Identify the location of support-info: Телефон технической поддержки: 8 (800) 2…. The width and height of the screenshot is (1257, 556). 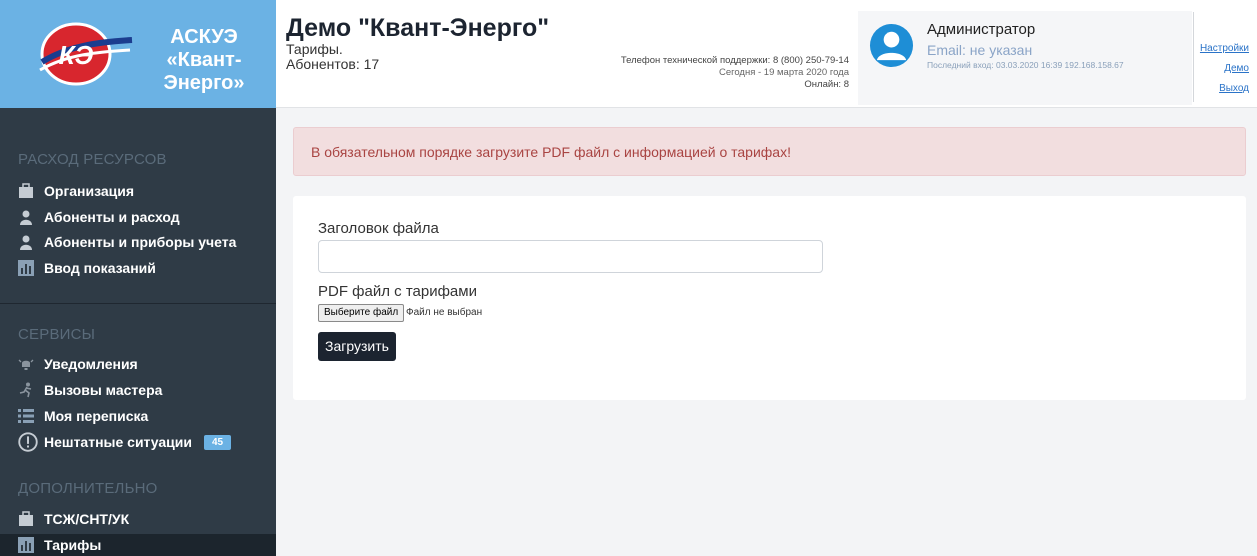
(735, 73).